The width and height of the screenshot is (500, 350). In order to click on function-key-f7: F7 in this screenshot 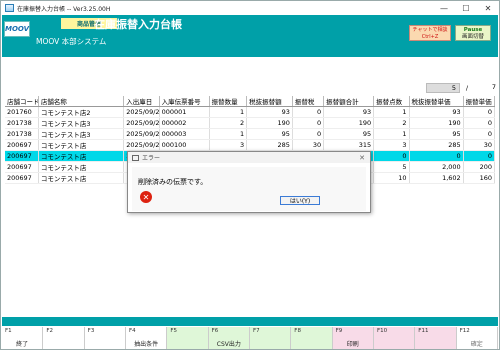, I will do `click(270, 338)`.